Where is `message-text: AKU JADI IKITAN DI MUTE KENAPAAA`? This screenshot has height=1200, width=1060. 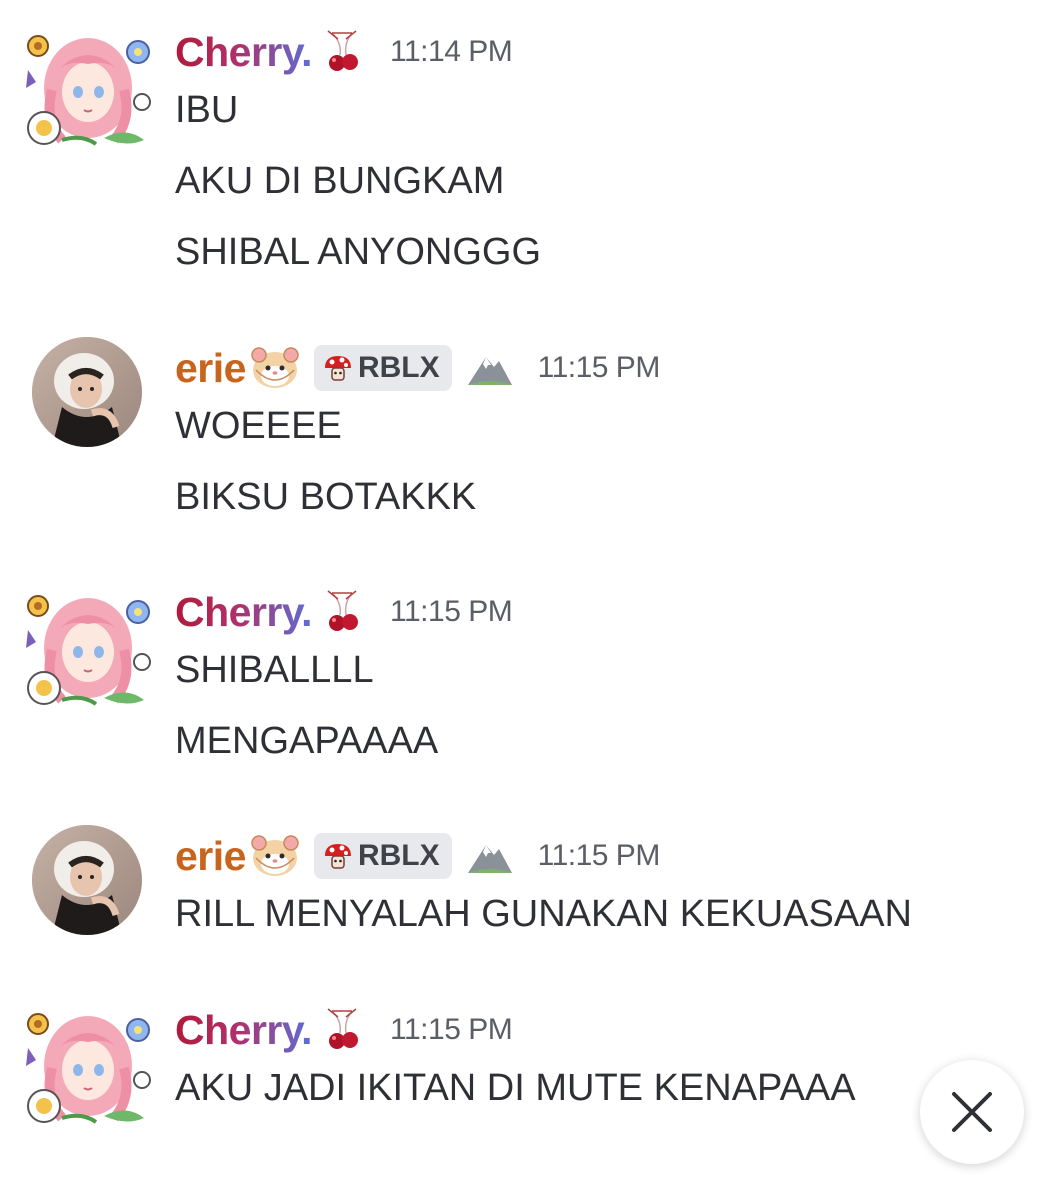
message-text: AKU JADI IKITAN DI MUTE KENAPAAA is located at coordinates (515, 1088).